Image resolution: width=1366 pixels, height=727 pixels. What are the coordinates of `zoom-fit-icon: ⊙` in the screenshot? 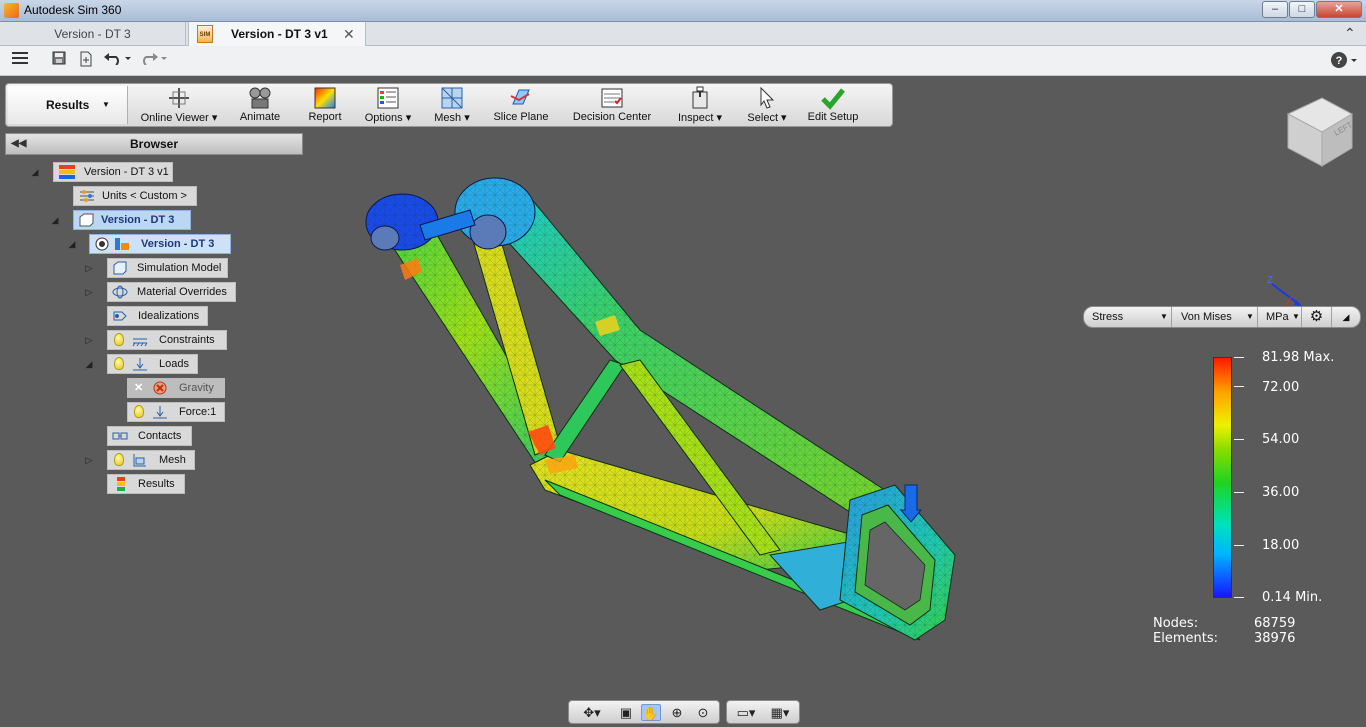 It's located at (703, 712).